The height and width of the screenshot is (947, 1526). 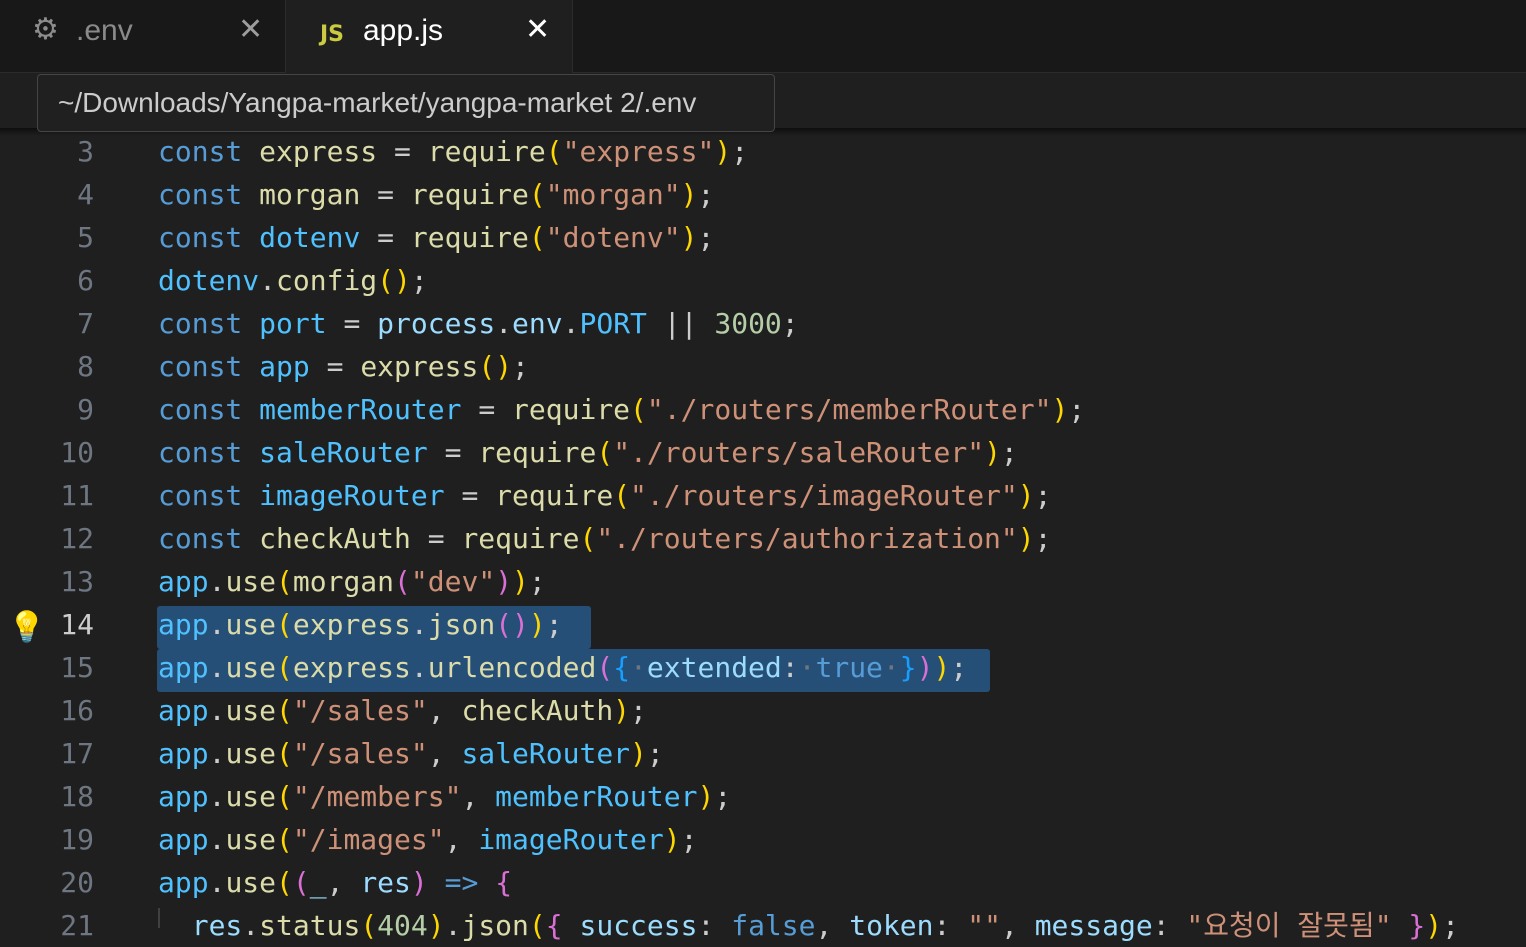 I want to click on line-number: 3, so click(x=85, y=151).